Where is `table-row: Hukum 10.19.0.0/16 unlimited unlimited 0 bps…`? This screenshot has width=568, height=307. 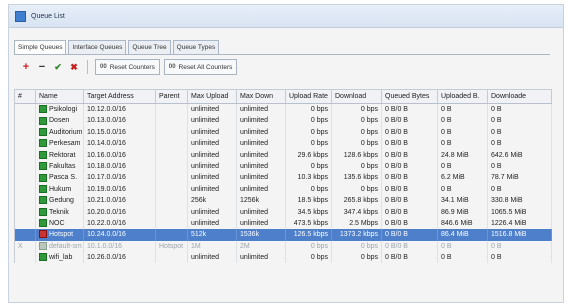 table-row: Hukum 10.19.0.0/16 unlimited unlimited 0 bps… is located at coordinates (283, 189).